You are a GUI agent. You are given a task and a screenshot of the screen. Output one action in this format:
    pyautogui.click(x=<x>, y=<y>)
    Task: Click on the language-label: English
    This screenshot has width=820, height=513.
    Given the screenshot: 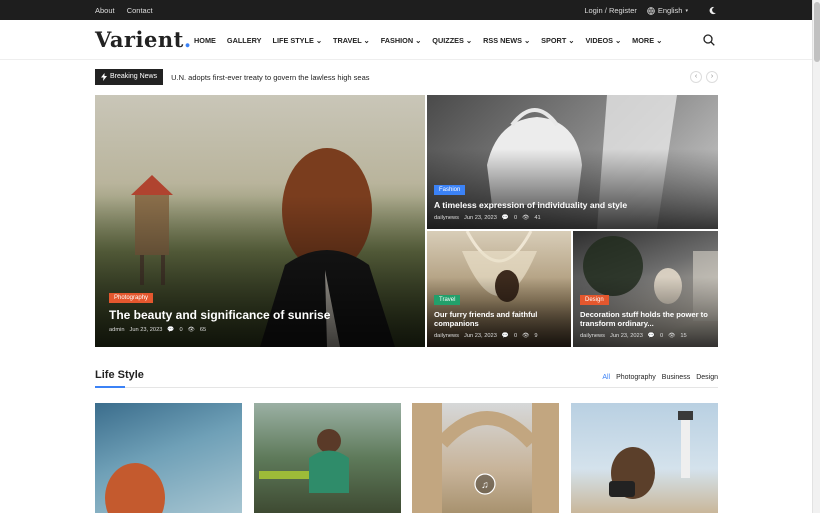 What is the action you would take?
    pyautogui.click(x=670, y=10)
    